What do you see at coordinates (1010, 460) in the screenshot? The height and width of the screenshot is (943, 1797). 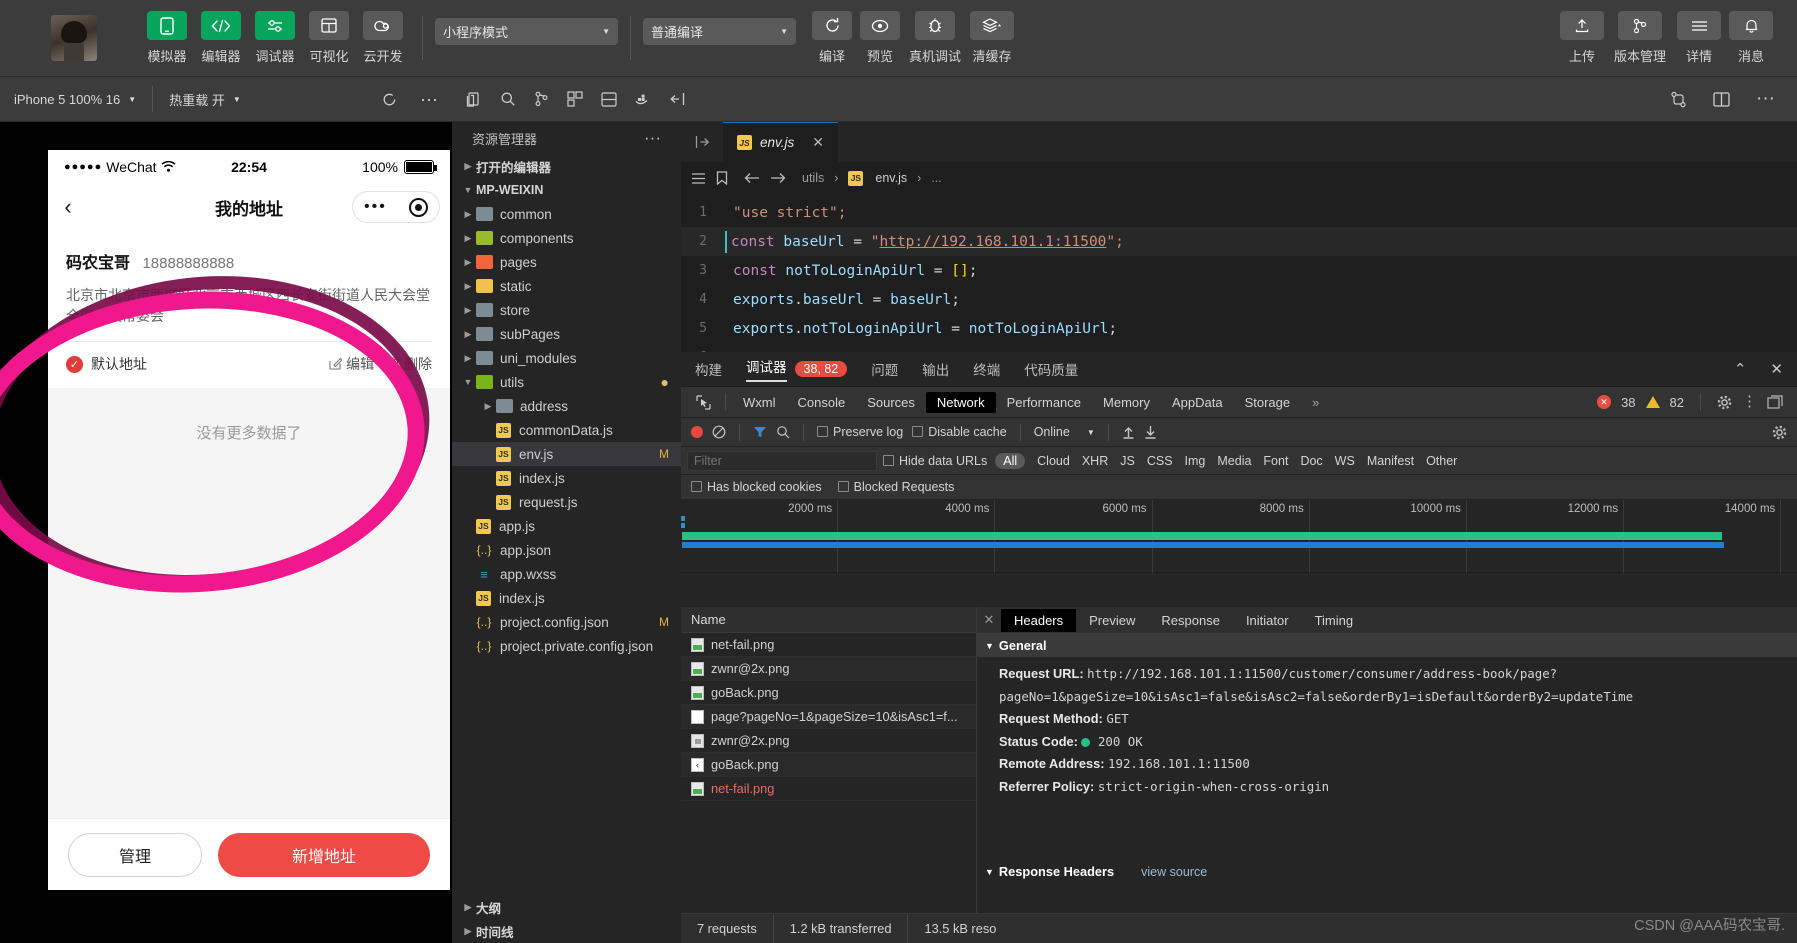 I see `filter-type-all: All` at bounding box center [1010, 460].